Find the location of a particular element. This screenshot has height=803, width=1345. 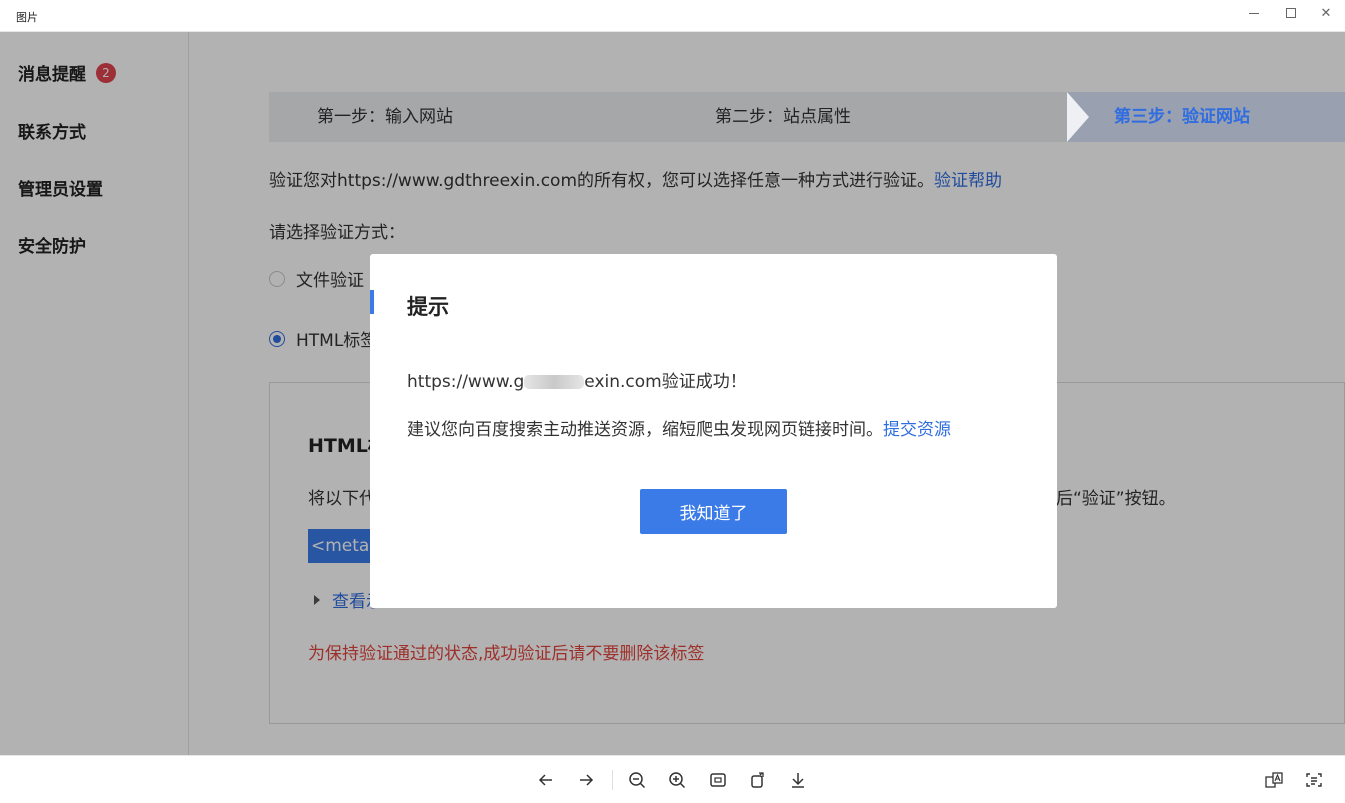

text-recognition-icon is located at coordinates (1314, 780).